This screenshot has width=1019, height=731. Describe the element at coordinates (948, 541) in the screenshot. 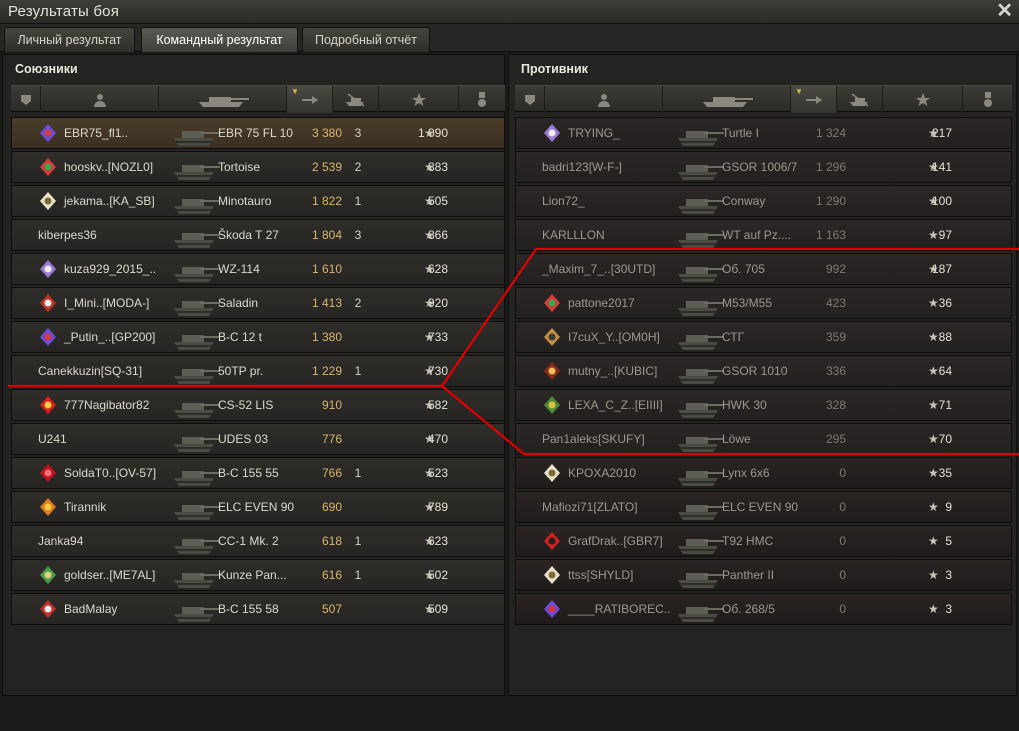

I see `xp-value: 5` at that location.